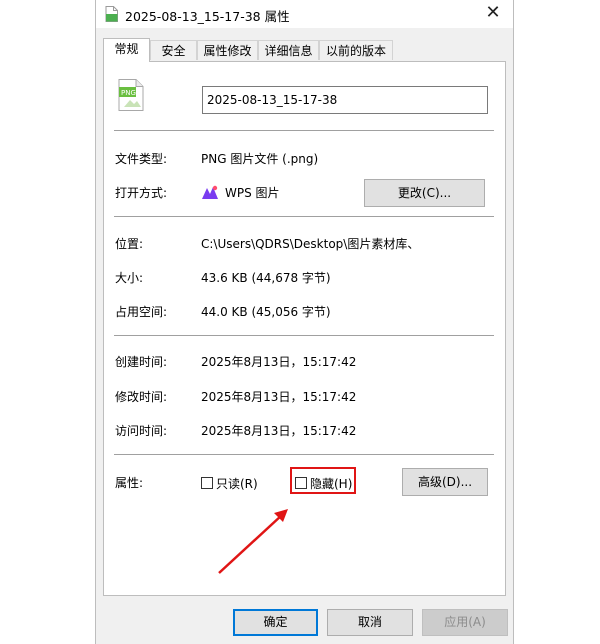 The image size is (600, 644). I want to click on created-value: 2025年8月13日，15:17:42, so click(279, 362).